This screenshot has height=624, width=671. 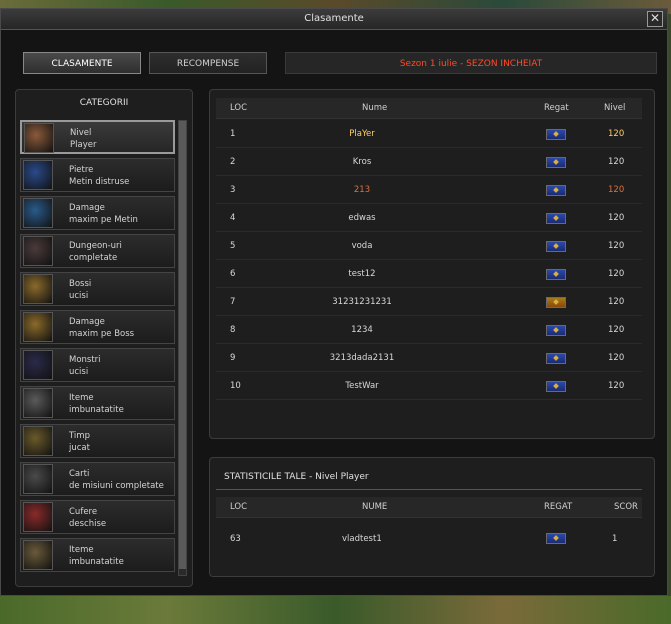 I want to click on category-label: Cufere deschise, so click(x=87, y=518).